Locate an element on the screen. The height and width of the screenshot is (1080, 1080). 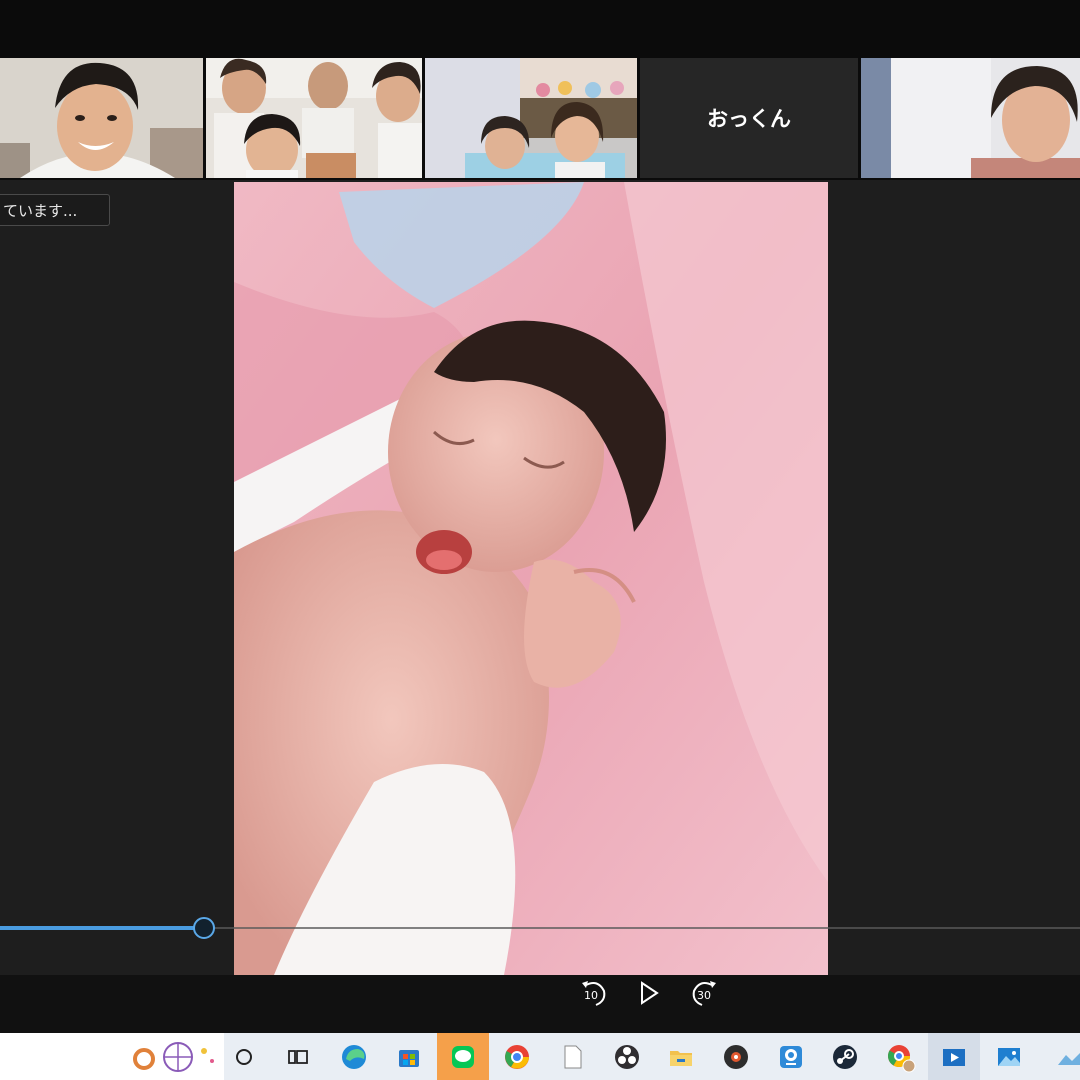
chrome-browser-icon is located at coordinates (517, 1057).